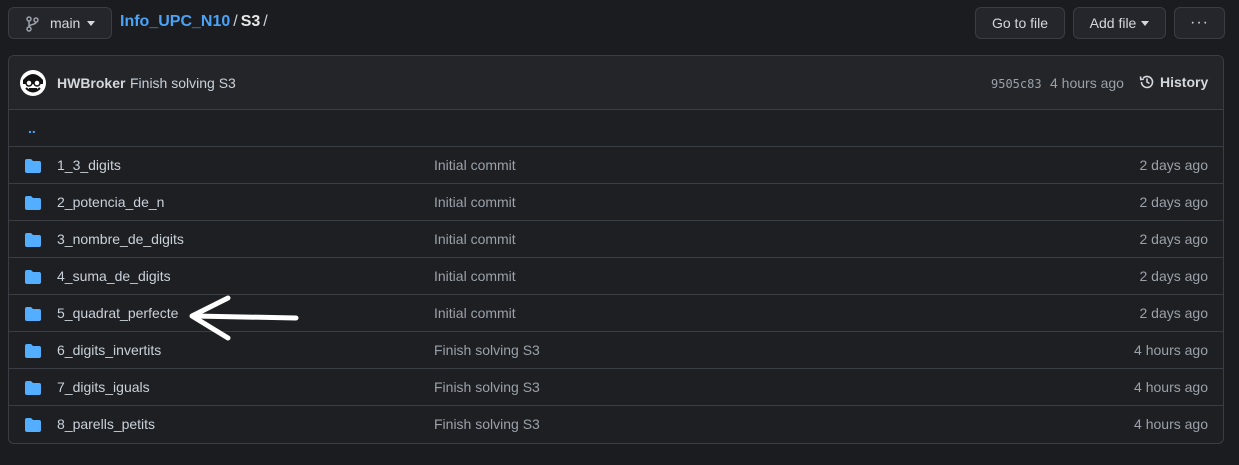 The image size is (1239, 465). What do you see at coordinates (616, 276) in the screenshot?
I see `table-row: 4_suma_de_digits Initial commit 2 days ago` at bounding box center [616, 276].